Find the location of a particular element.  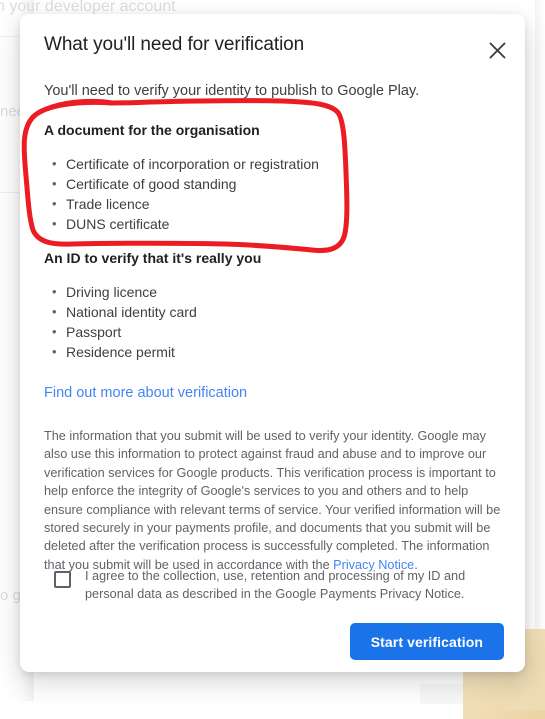

close-icon is located at coordinates (497, 50).